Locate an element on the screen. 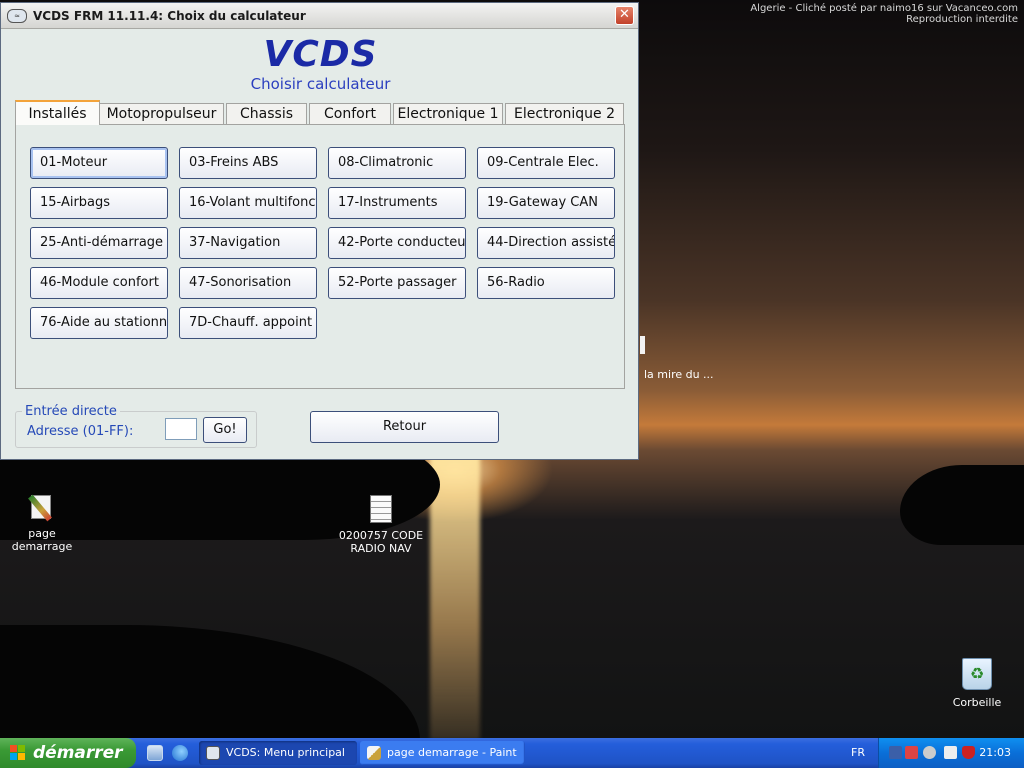 This screenshot has height=768, width=1024. notepad-icon is located at coordinates (381, 509).